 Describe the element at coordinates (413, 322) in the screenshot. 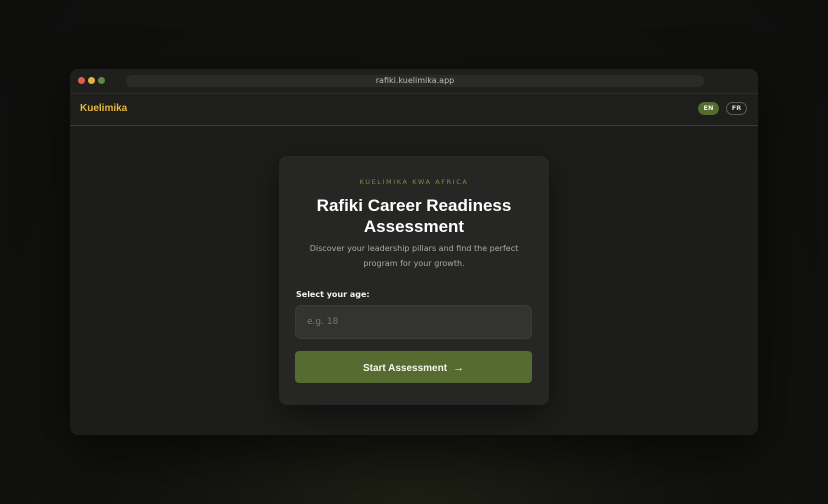

I see `age-input` at that location.